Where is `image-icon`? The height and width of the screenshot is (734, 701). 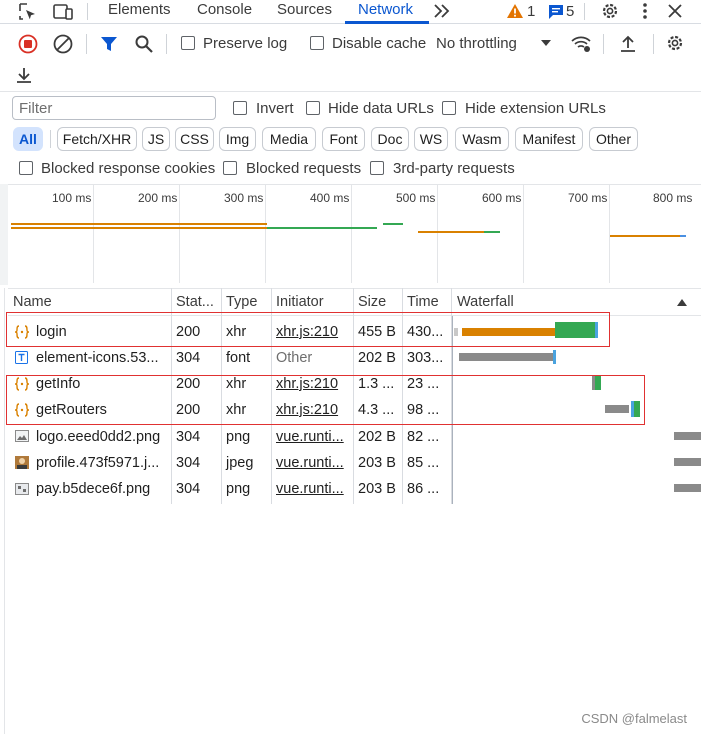
image-icon is located at coordinates (22, 489).